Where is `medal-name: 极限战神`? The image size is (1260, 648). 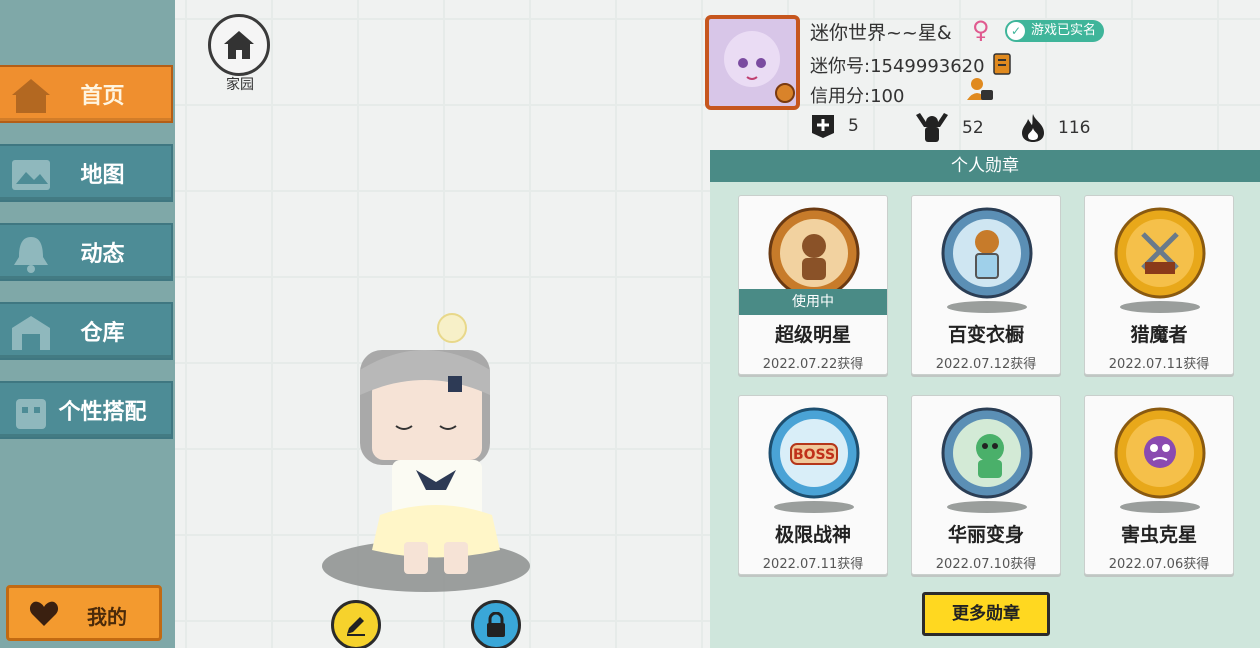 medal-name: 极限战神 is located at coordinates (812, 535).